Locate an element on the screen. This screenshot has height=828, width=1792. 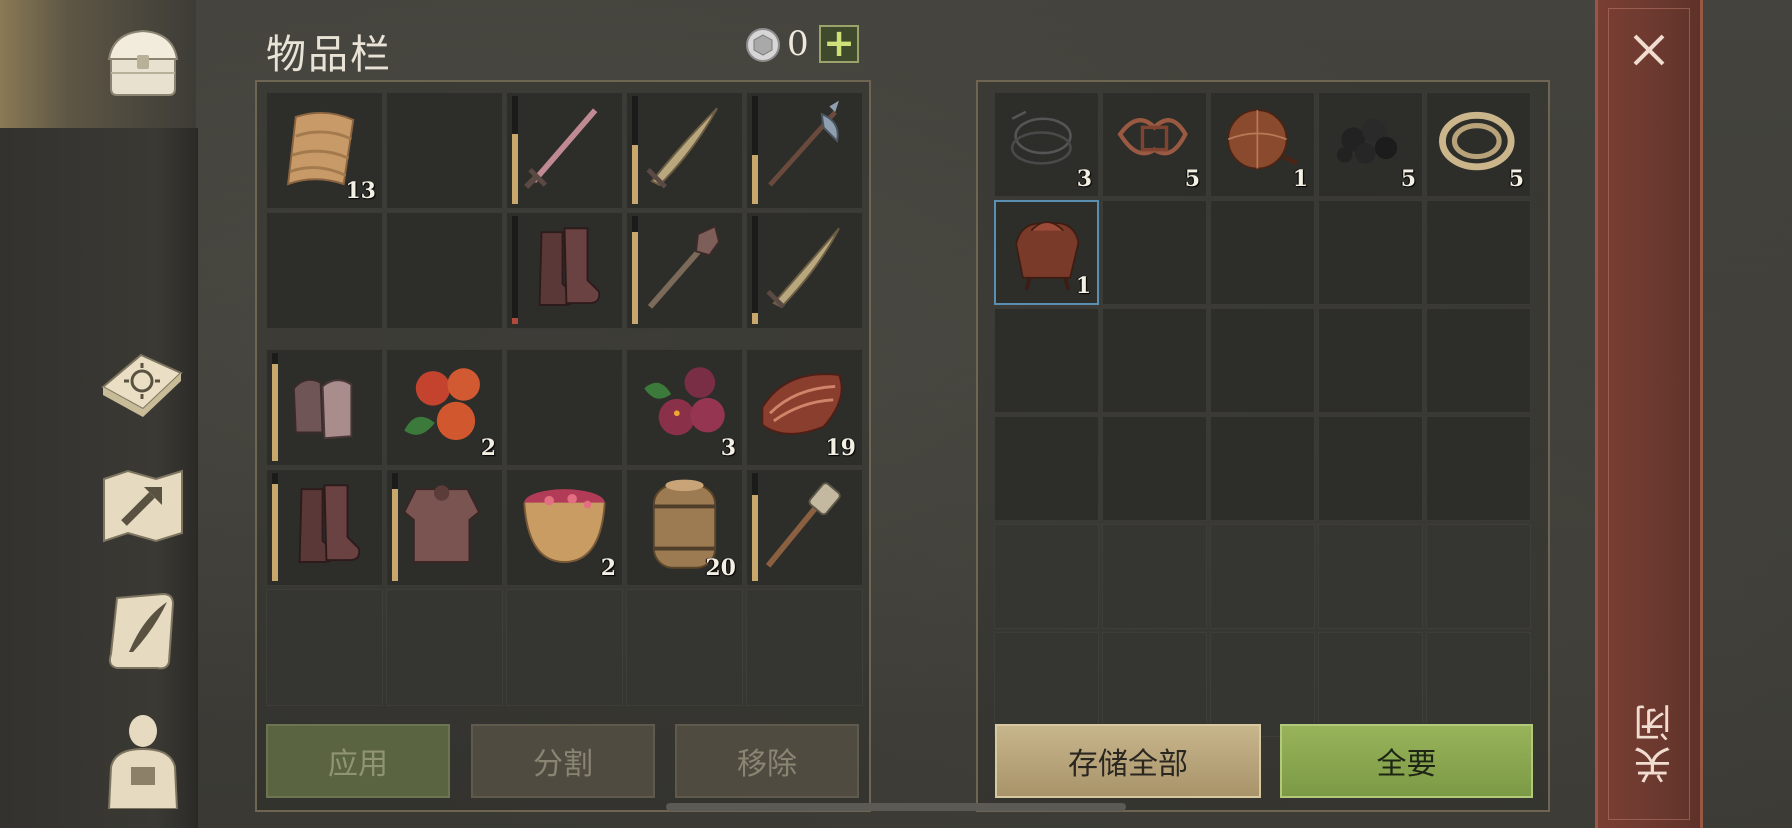
item-quantity: 13 is located at coordinates (360, 191).